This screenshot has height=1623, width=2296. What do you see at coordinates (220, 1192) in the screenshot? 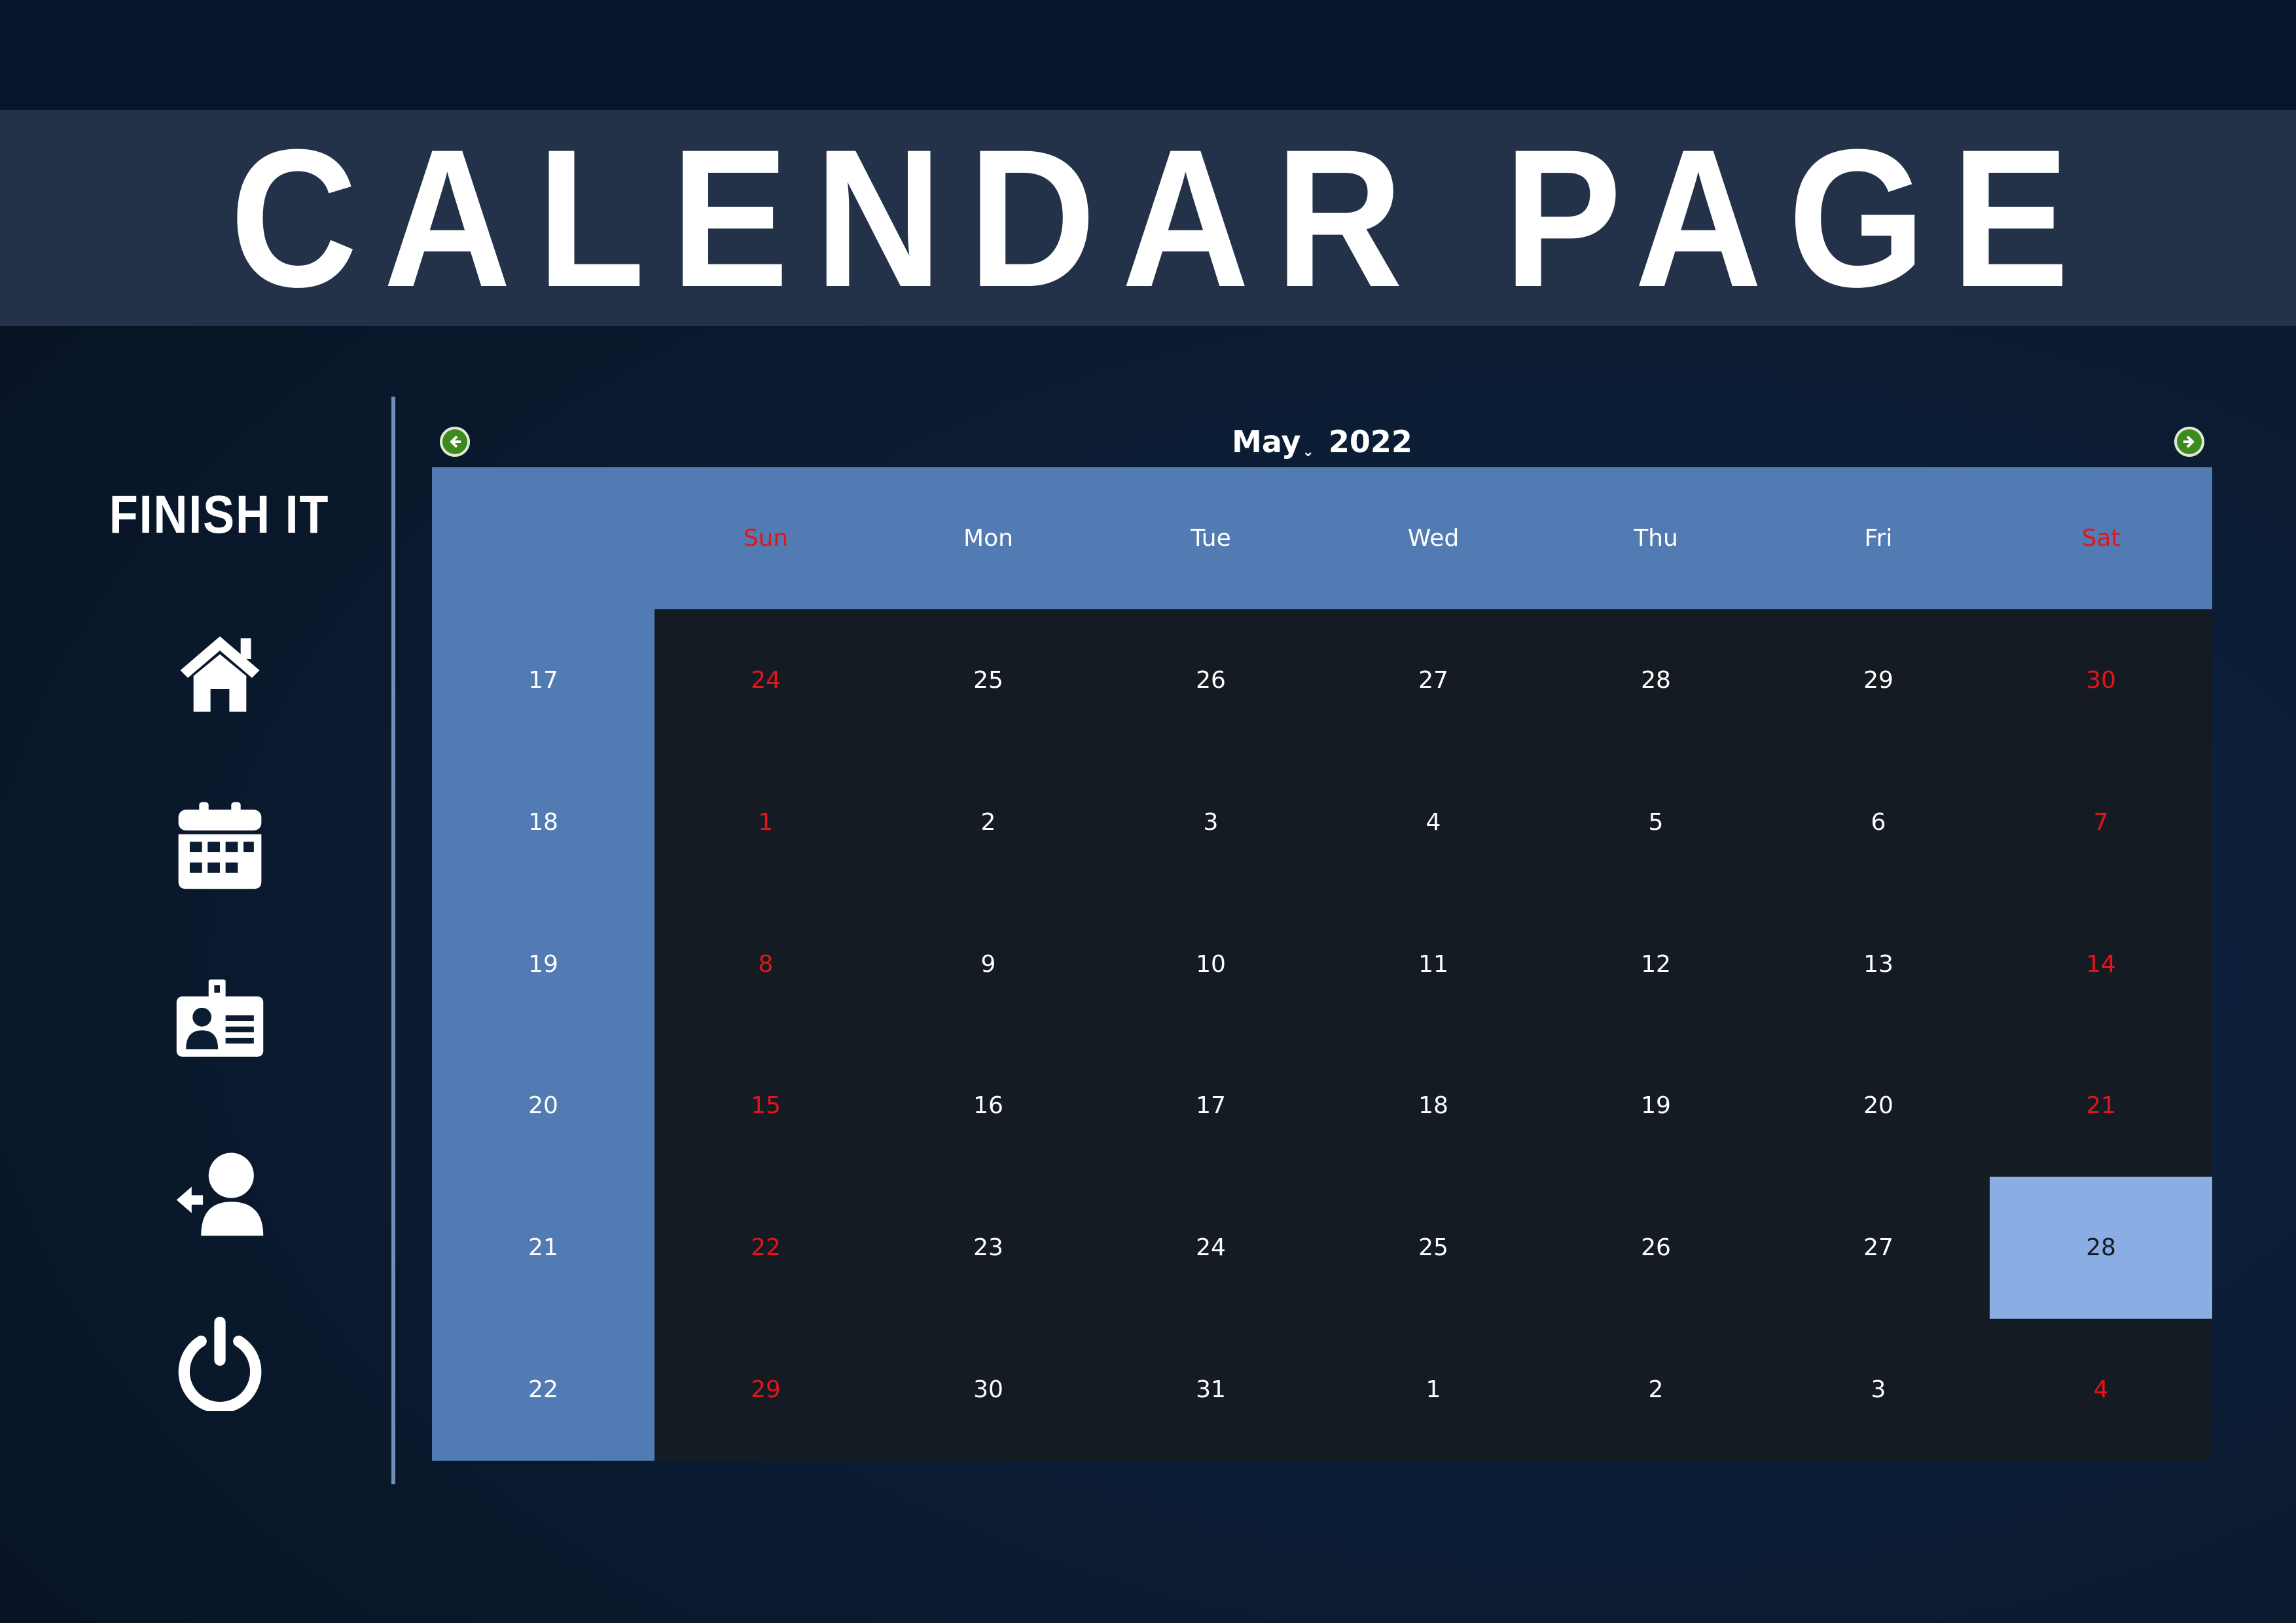
I see `logout-user-icon` at bounding box center [220, 1192].